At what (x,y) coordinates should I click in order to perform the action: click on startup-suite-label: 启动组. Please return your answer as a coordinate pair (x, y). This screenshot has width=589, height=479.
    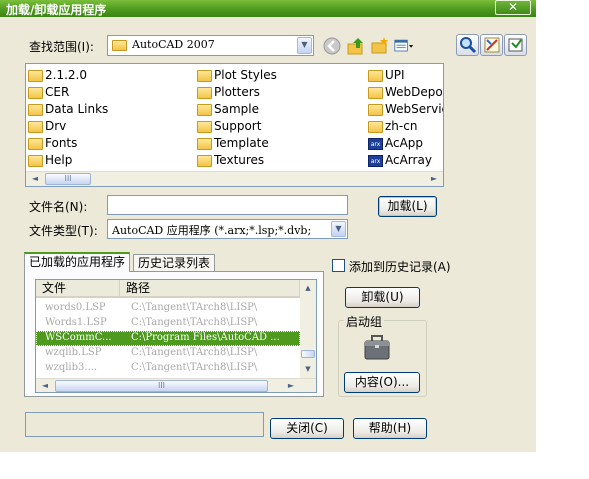
    Looking at the image, I should click on (364, 321).